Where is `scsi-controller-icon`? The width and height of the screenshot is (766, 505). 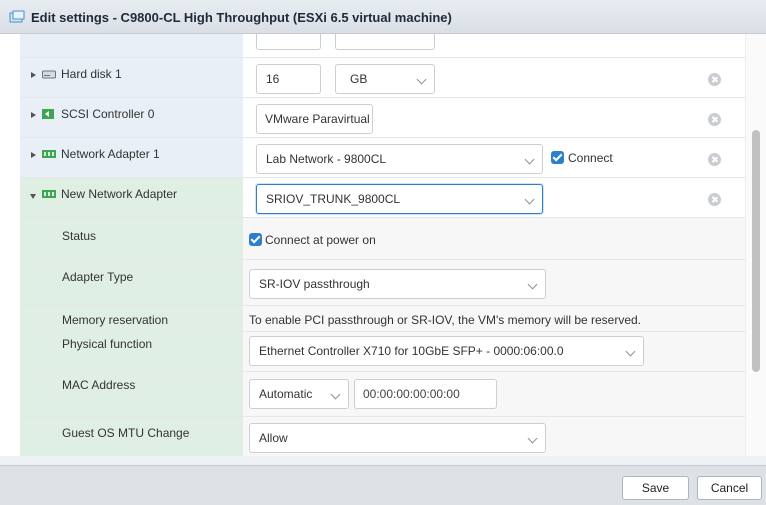 scsi-controller-icon is located at coordinates (48, 114).